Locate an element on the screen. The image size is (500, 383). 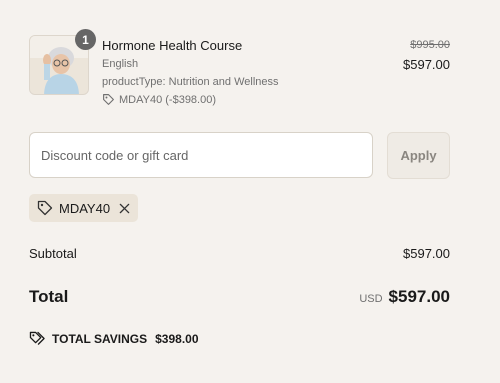
total-amount: USD $597.00 is located at coordinates (404, 297).